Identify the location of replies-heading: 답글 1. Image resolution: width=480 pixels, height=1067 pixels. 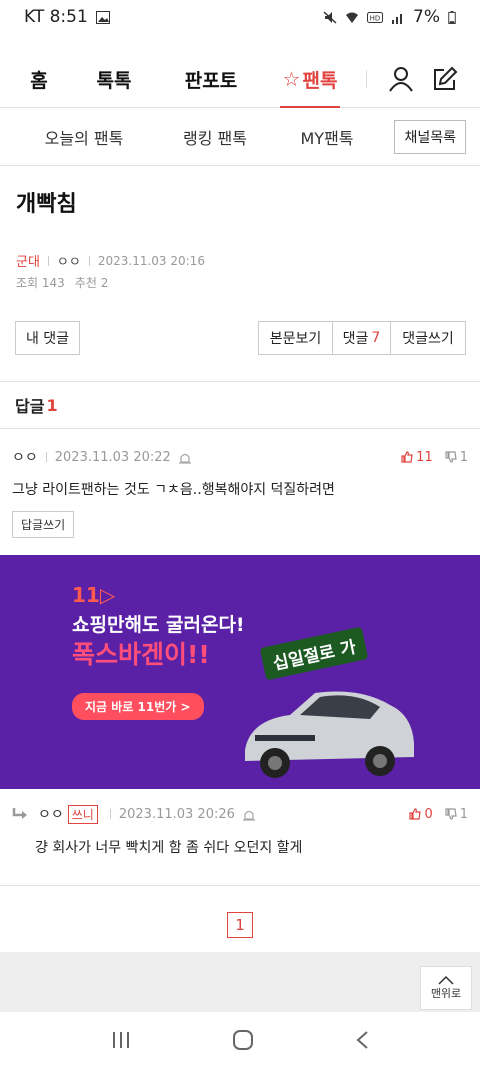
(240, 405).